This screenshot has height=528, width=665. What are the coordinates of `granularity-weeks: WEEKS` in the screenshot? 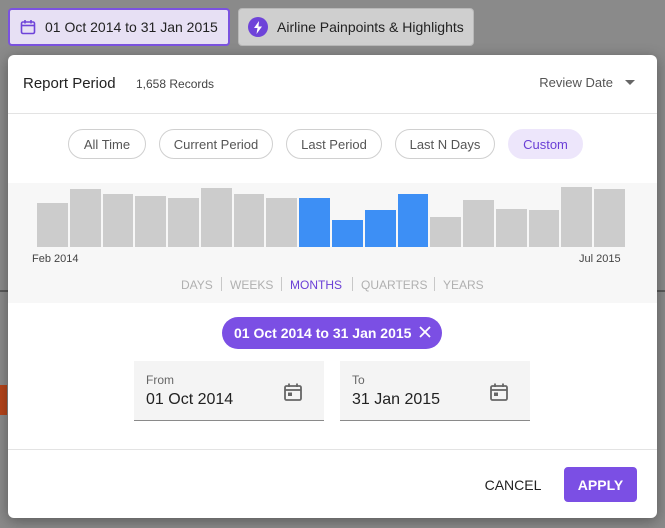 It's located at (251, 285).